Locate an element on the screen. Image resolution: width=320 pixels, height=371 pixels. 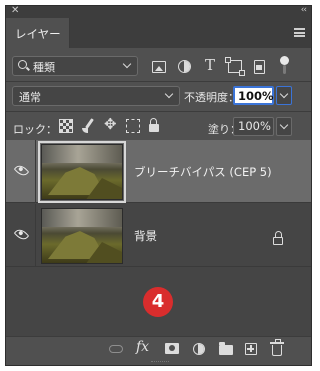
opacity-input: 100% is located at coordinates (253, 95).